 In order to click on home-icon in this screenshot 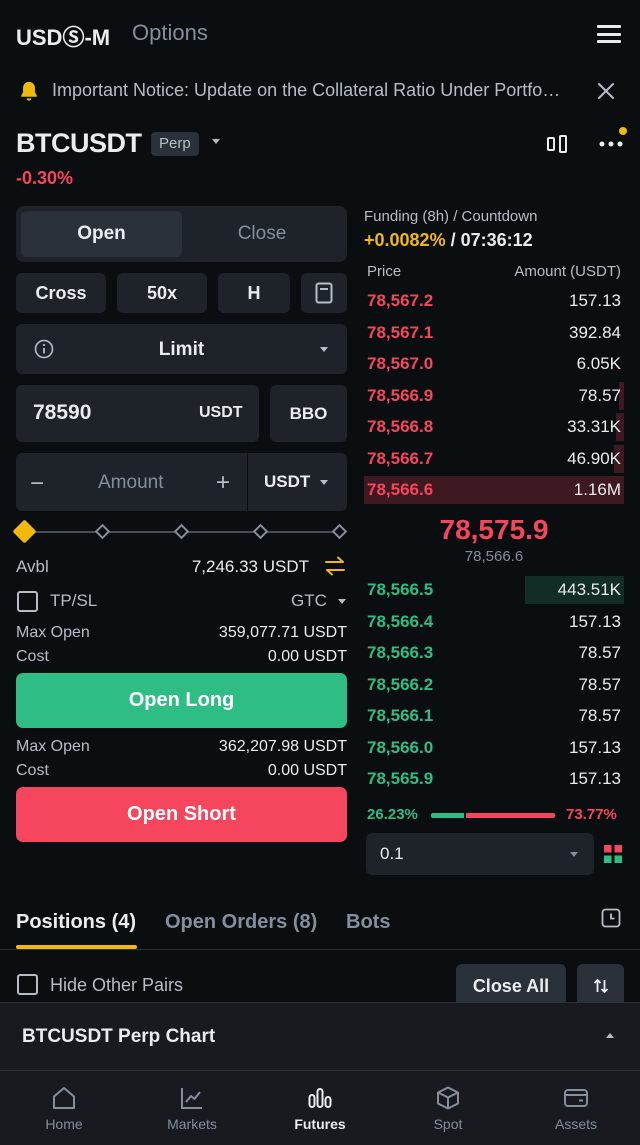, I will do `click(64, 1098)`.